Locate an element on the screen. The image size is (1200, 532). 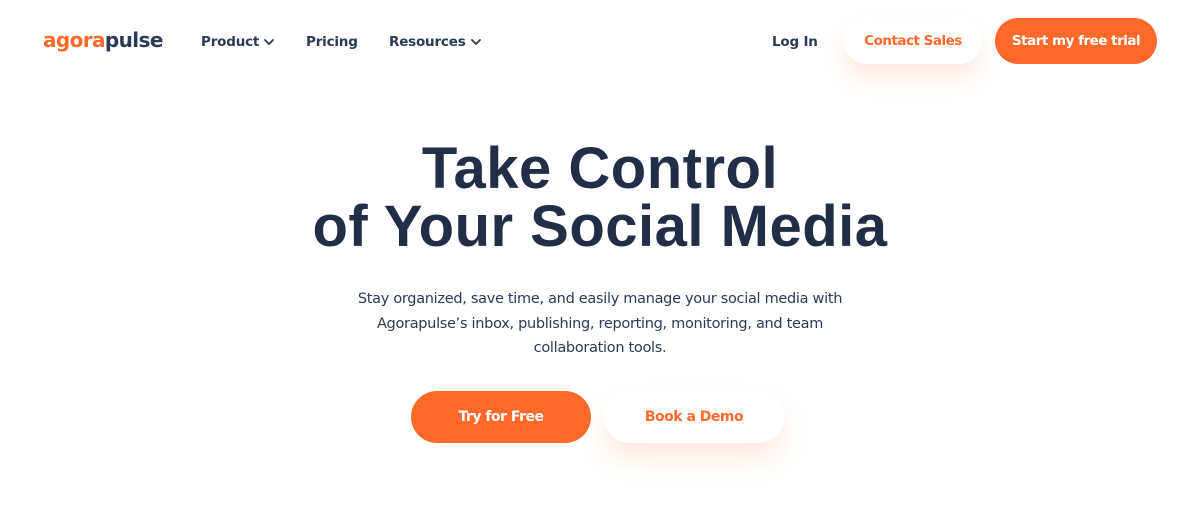
agorapulse-logo: agorapulse is located at coordinates (103, 40).